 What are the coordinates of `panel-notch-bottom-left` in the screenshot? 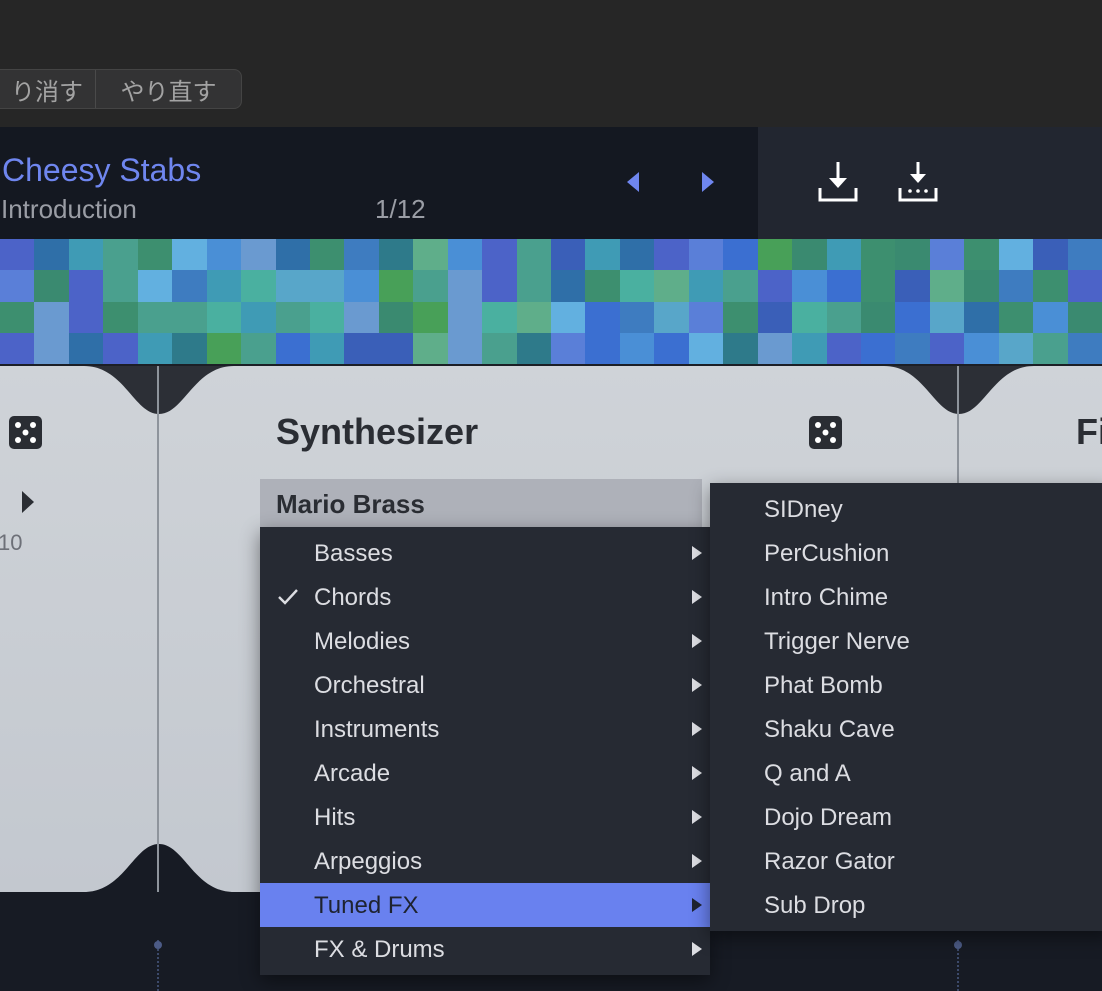 It's located at (159, 868).